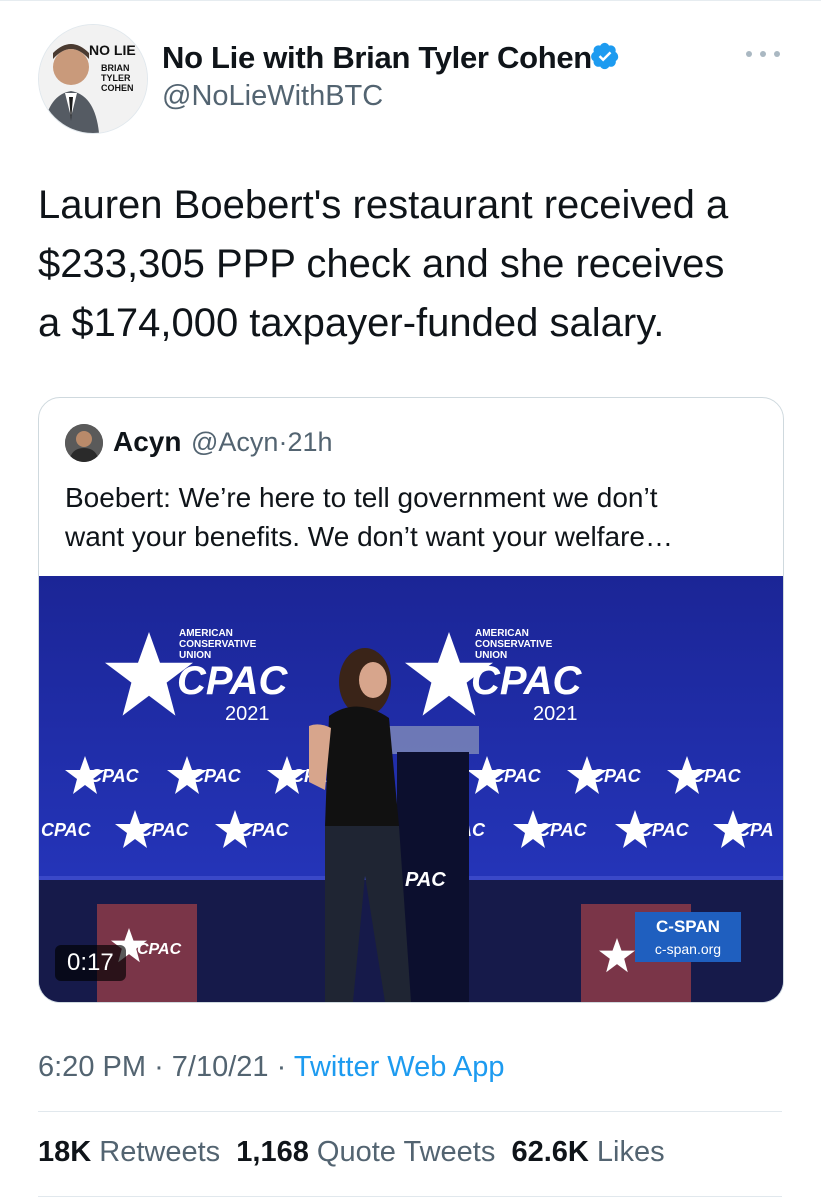 Image resolution: width=821 pixels, height=1200 pixels. What do you see at coordinates (93, 79) in the screenshot?
I see `author-avatar: NO LIE BRIAN TYLER COHEN` at bounding box center [93, 79].